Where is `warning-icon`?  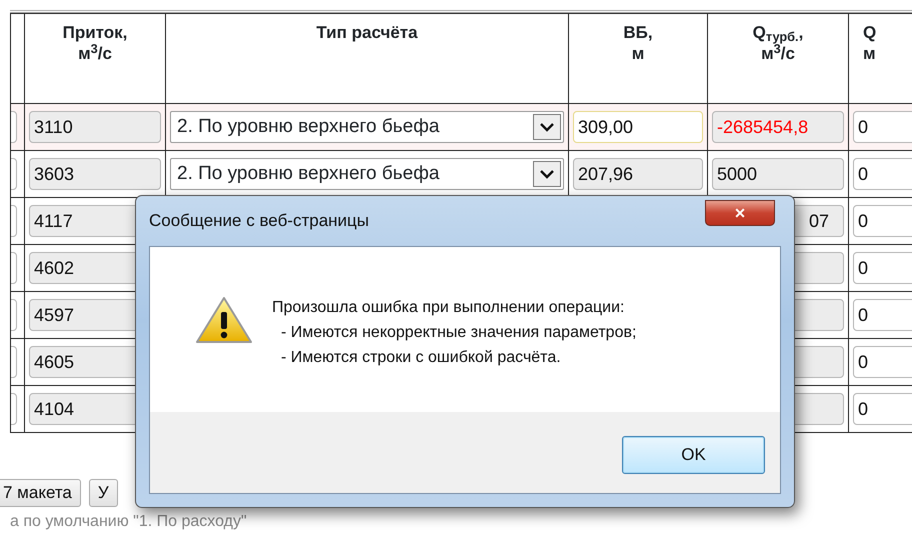
warning-icon is located at coordinates (224, 320).